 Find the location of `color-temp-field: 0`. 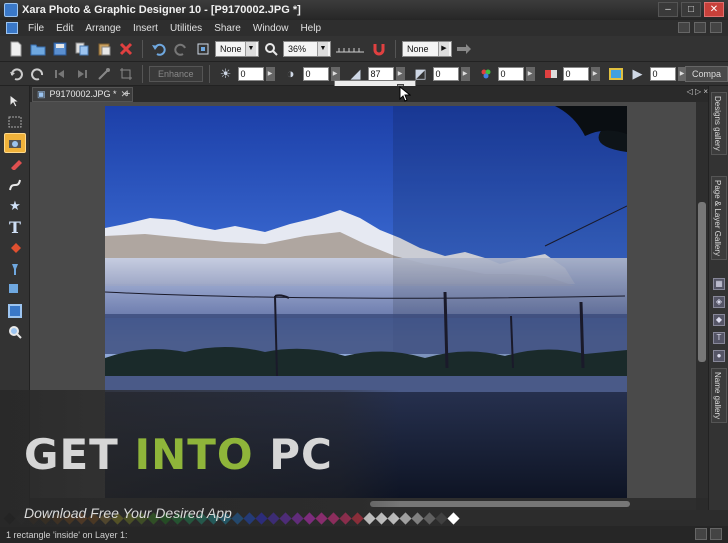

color-temp-field: 0 is located at coordinates (510, 73).